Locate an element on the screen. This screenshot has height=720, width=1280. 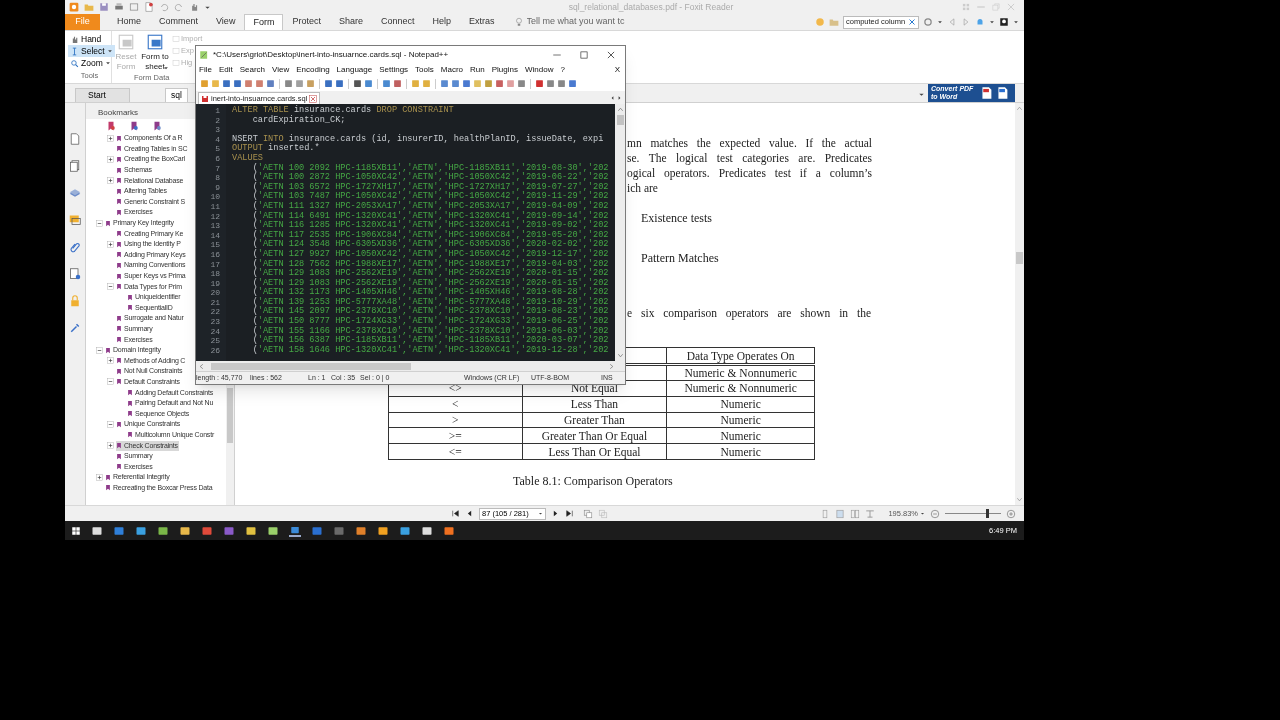
maximize-icon is located at coordinates (584, 54).